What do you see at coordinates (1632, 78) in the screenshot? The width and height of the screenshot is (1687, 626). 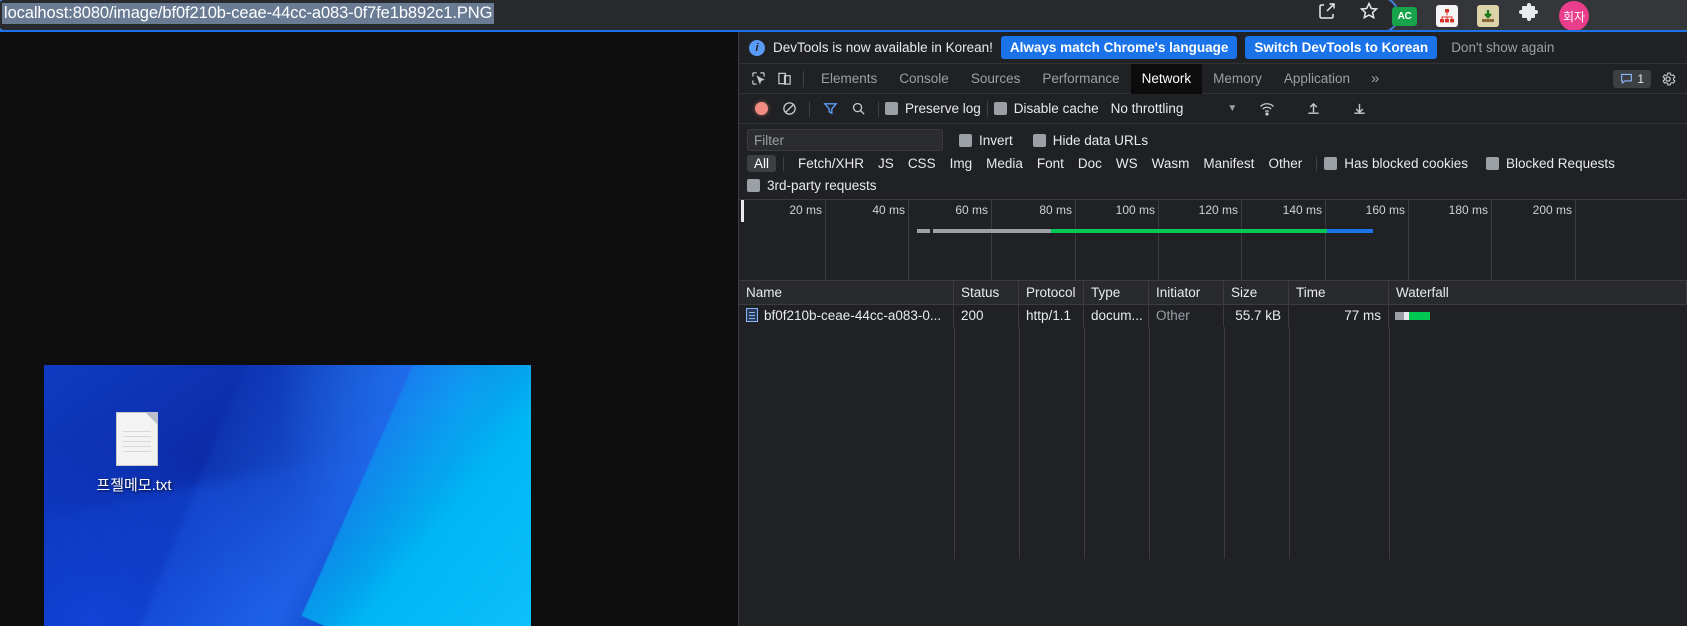 I see `console-message-badge: 1` at bounding box center [1632, 78].